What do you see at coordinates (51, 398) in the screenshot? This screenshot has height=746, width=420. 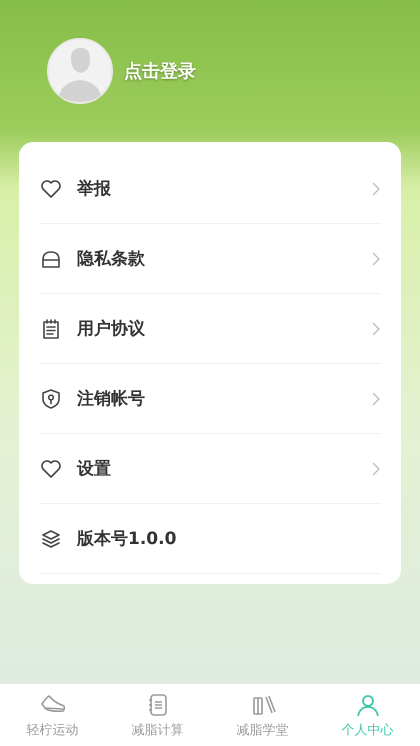 I see `shield-icon` at bounding box center [51, 398].